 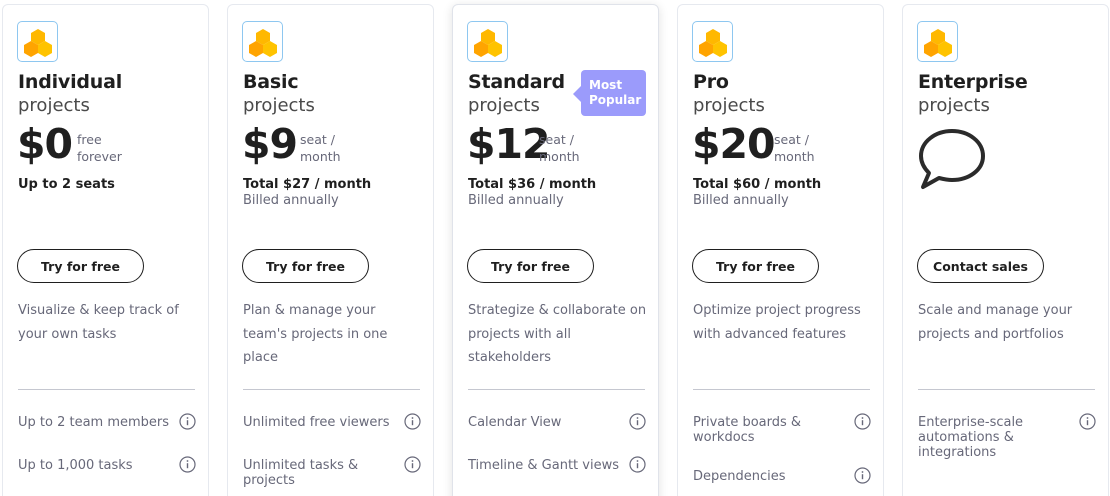 I want to click on plan-price: $12, so click(x=509, y=144).